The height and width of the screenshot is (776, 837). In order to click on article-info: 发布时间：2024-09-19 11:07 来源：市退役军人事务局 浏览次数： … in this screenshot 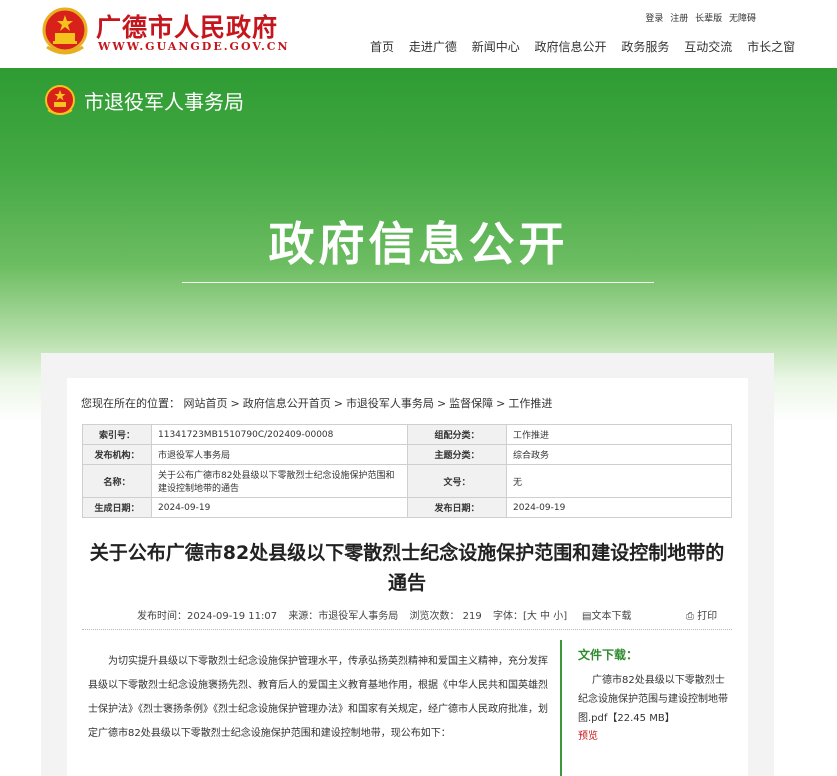, I will do `click(356, 614)`.